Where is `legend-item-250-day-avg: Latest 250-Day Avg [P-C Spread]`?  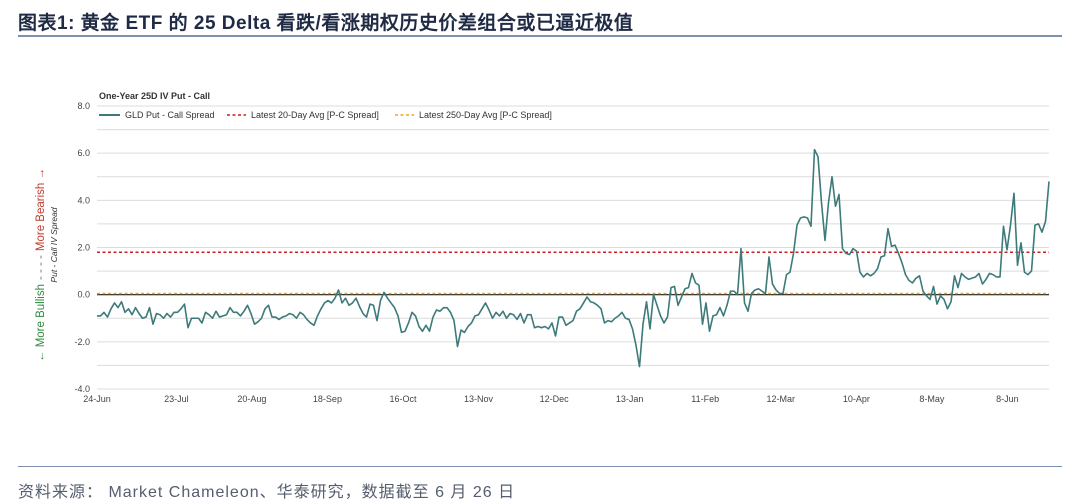 legend-item-250-day-avg: Latest 250-Day Avg [P-C Spread] is located at coordinates (473, 115).